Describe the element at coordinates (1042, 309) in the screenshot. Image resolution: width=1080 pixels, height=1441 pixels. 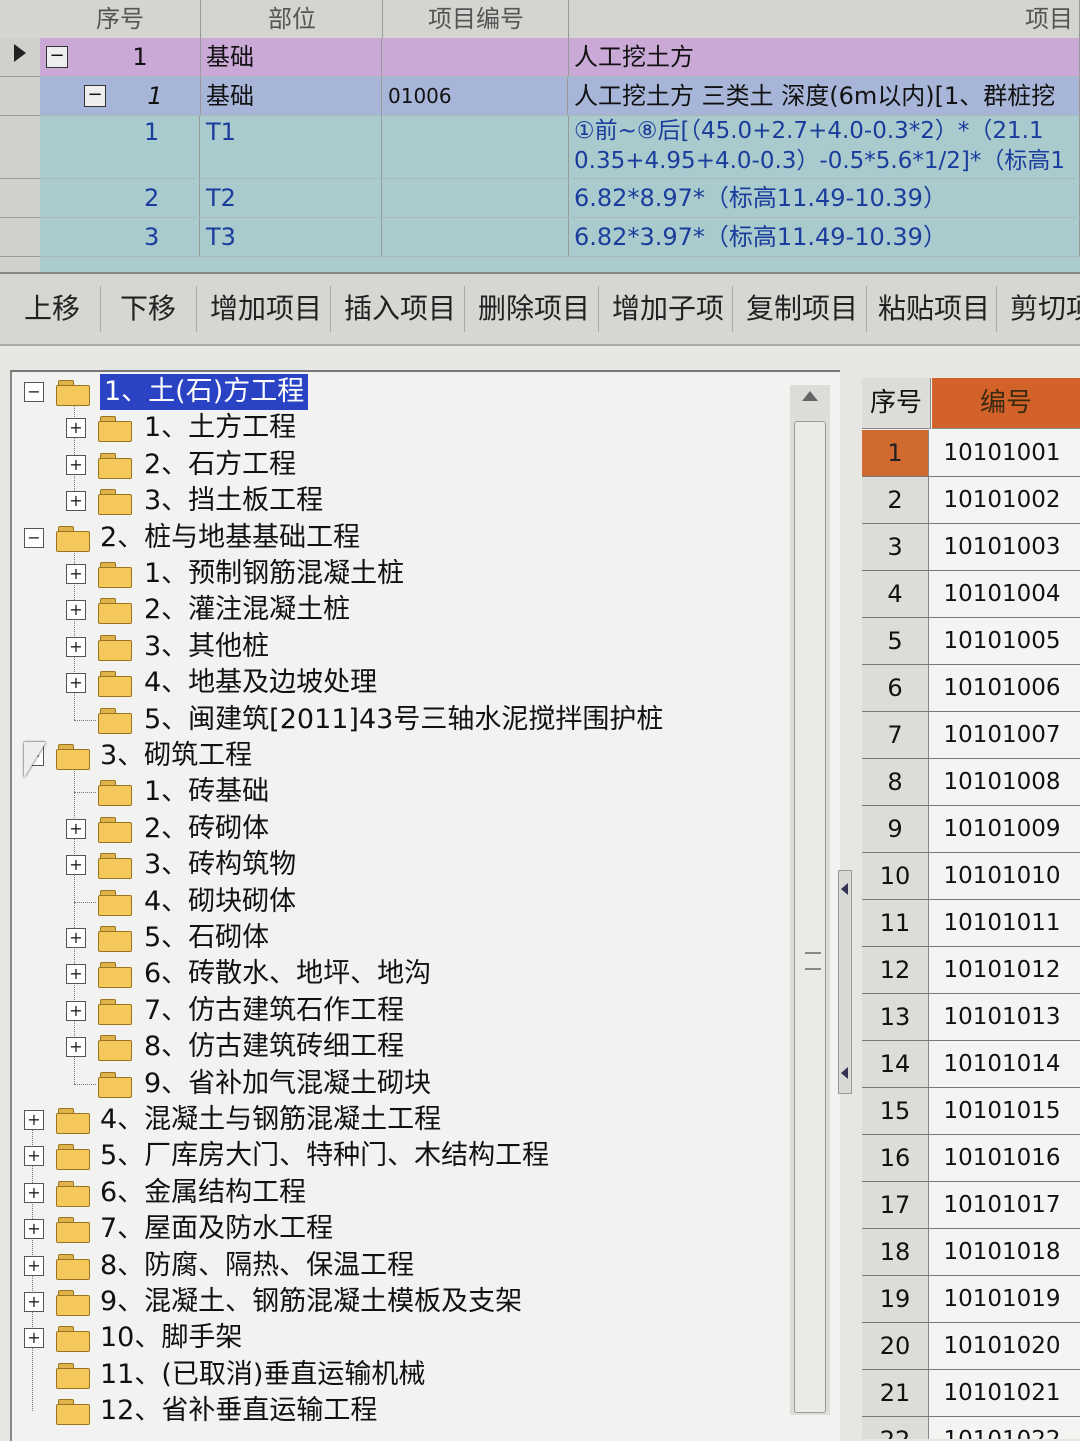
I see `cut-item-button: 剪切项` at that location.